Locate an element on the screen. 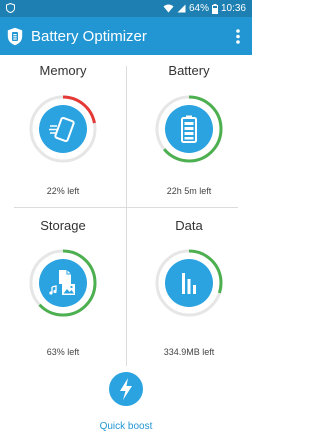 The width and height of the screenshot is (320, 446). wifi-icon is located at coordinates (168, 8).